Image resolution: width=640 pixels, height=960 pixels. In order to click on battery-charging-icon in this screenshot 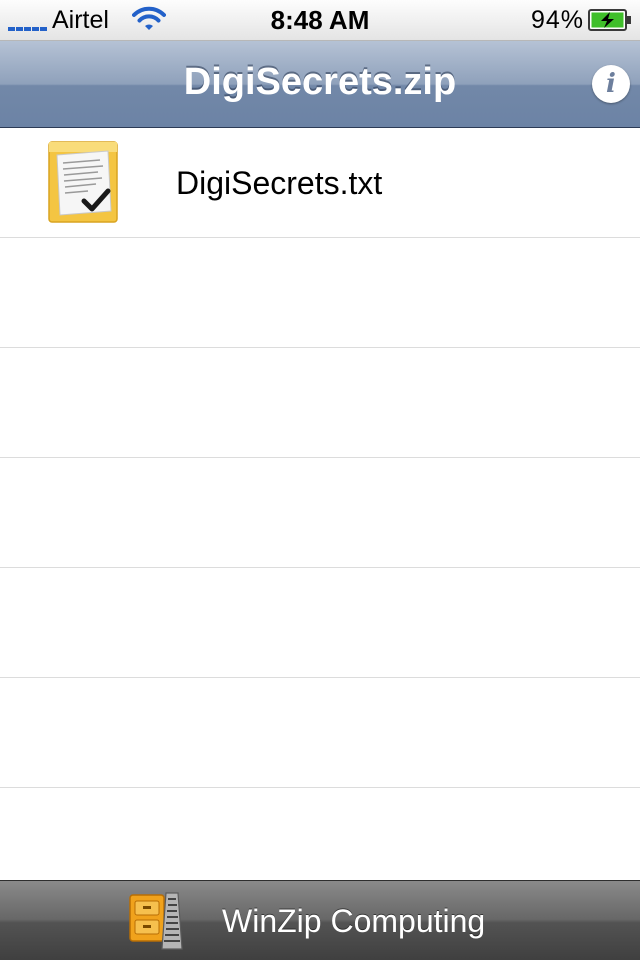, I will do `click(609, 20)`.